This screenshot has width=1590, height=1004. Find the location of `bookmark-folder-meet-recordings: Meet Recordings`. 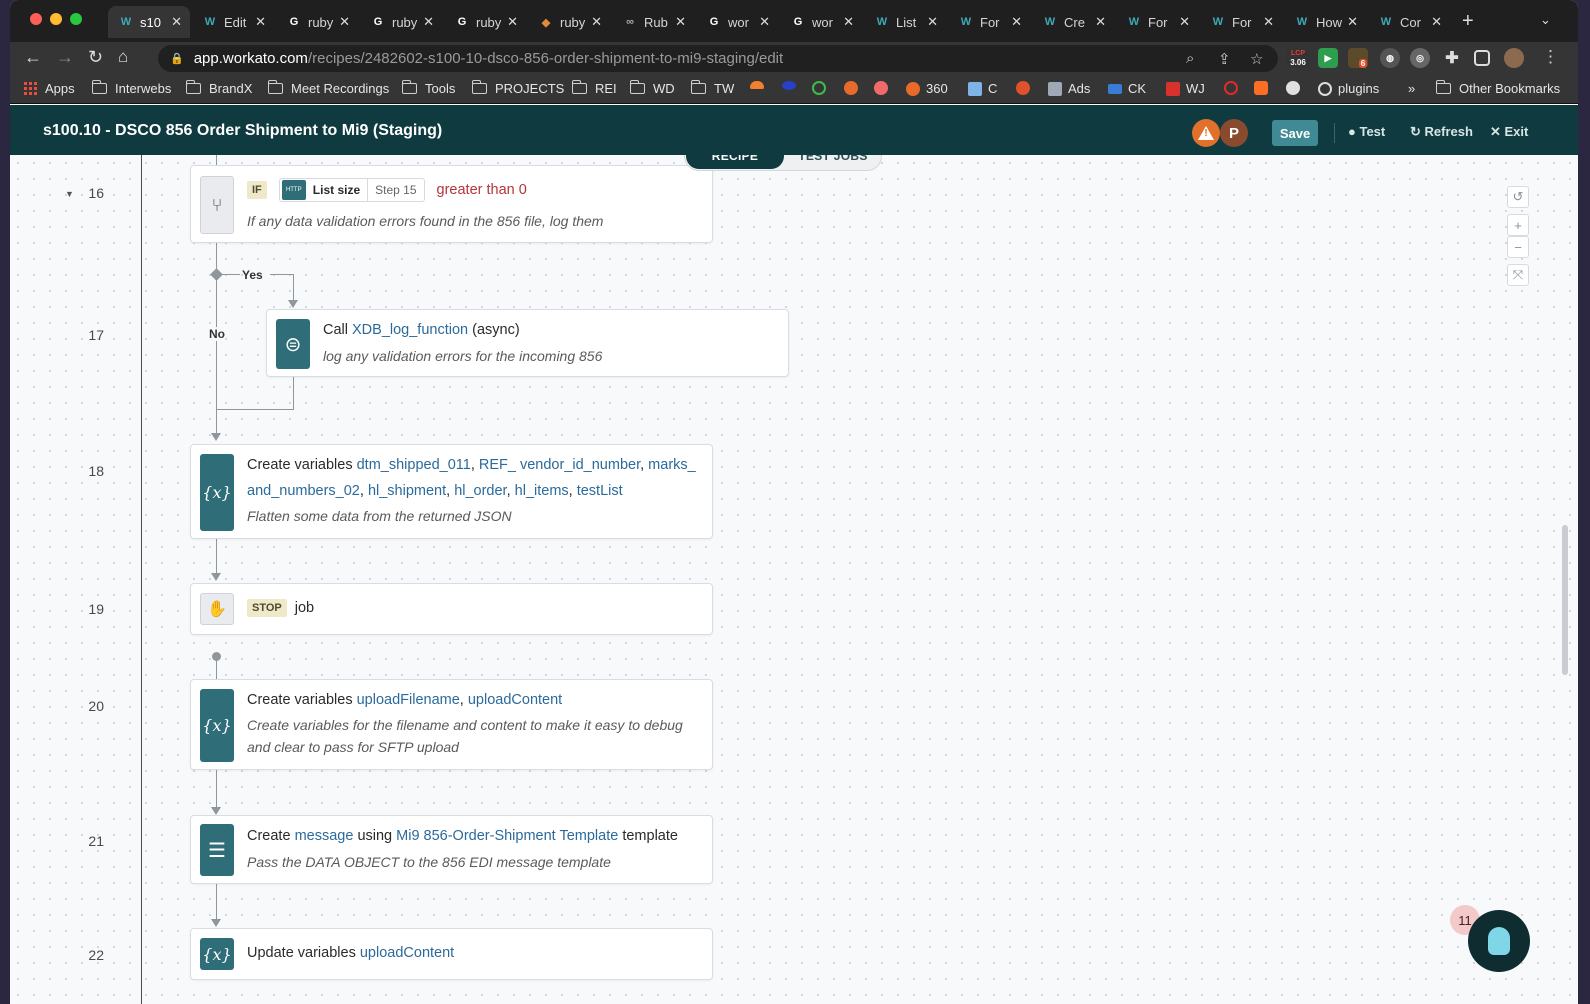

bookmark-folder-meet-recordings: Meet Recordings is located at coordinates (328, 88).